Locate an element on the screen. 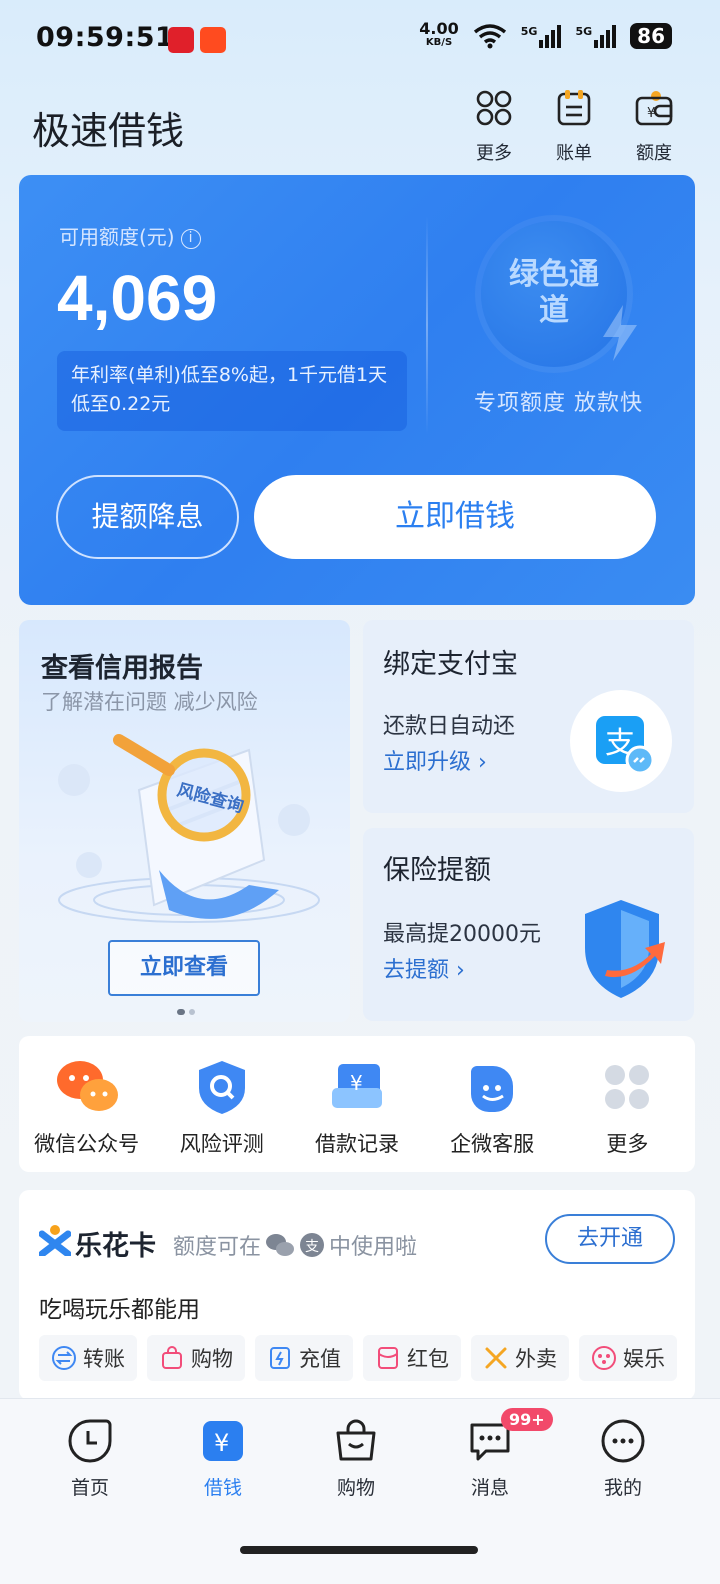 This screenshot has height=1584, width=720. nav-borrow: ¥ 借钱 is located at coordinates (223, 1458).